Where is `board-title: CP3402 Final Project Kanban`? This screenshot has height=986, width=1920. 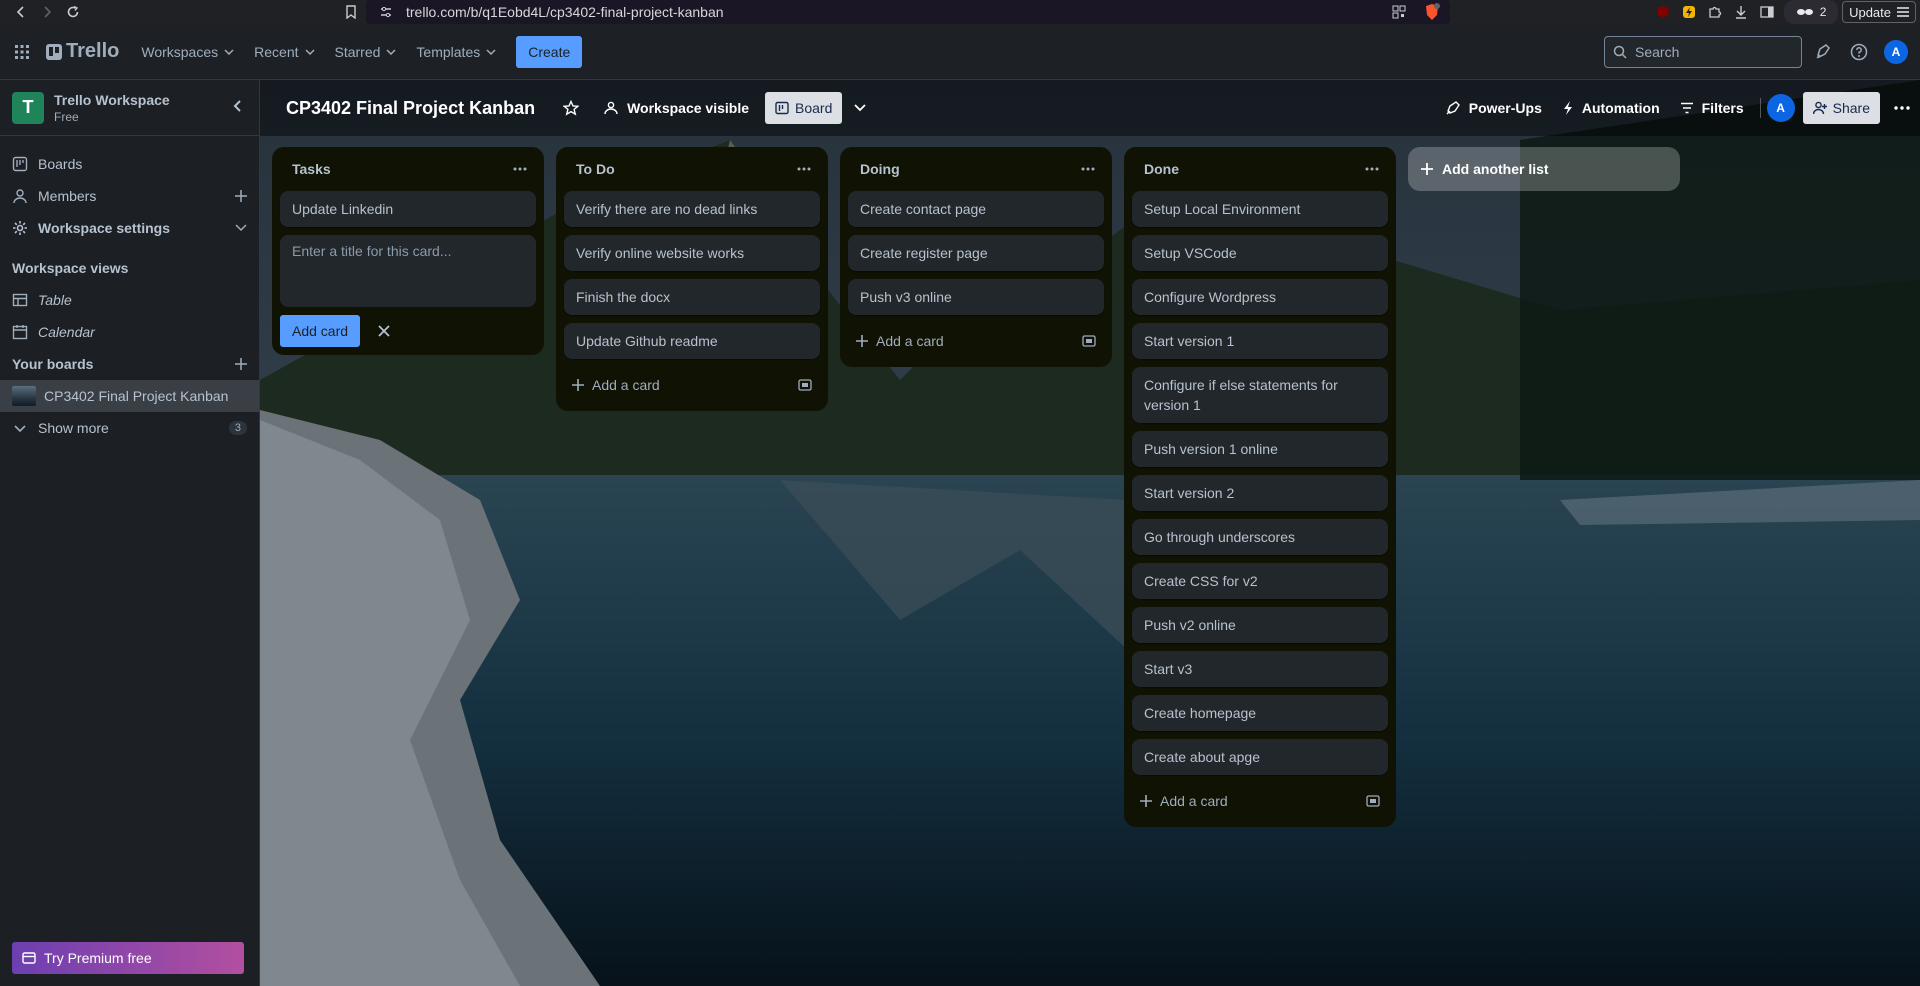
board-title: CP3402 Final Project Kanban is located at coordinates (410, 108).